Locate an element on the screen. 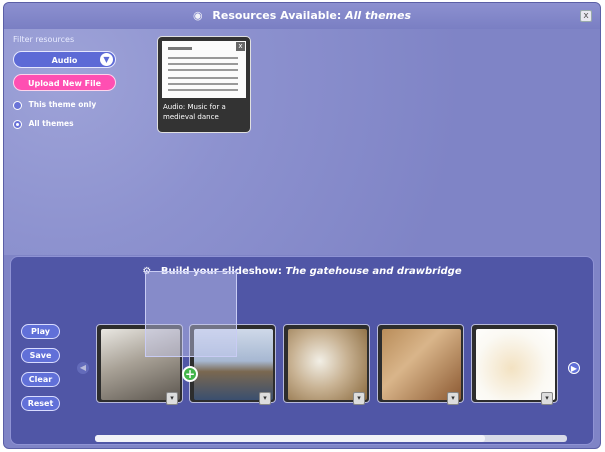 The width and height of the screenshot is (605, 452). resource-type-dropdown: Audio ▼ is located at coordinates (64, 59).